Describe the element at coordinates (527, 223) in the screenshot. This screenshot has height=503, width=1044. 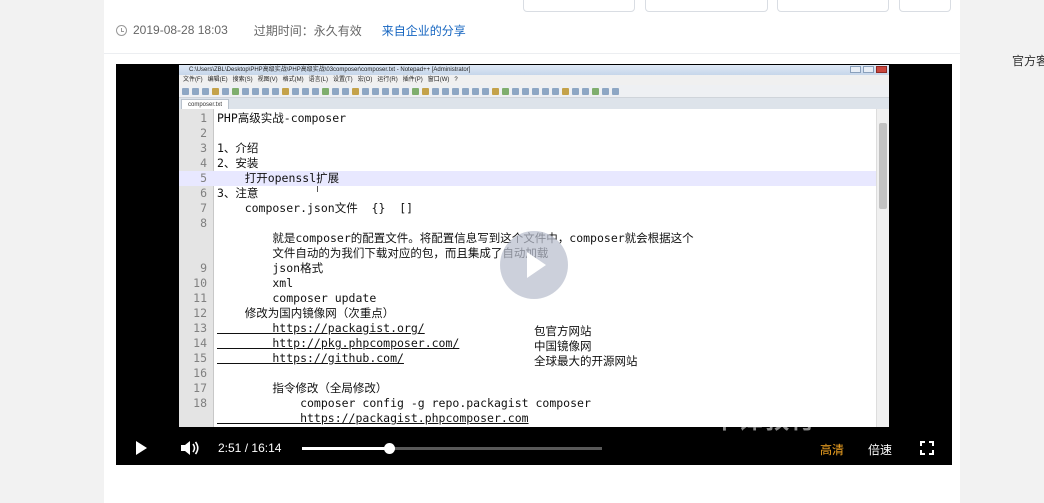
I see `code-line: 8` at that location.